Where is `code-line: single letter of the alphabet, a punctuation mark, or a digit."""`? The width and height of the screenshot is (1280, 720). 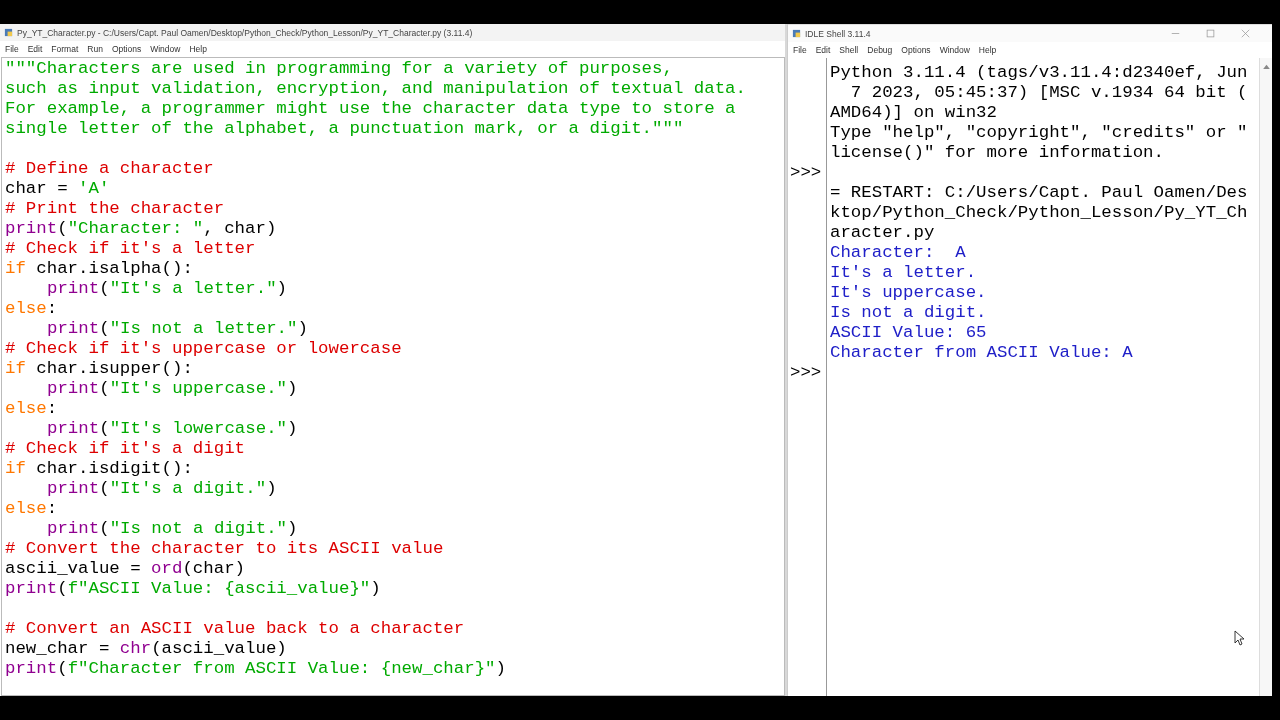
code-line: single letter of the alphabet, a punctuation mark, or a digit.""" is located at coordinates (344, 129).